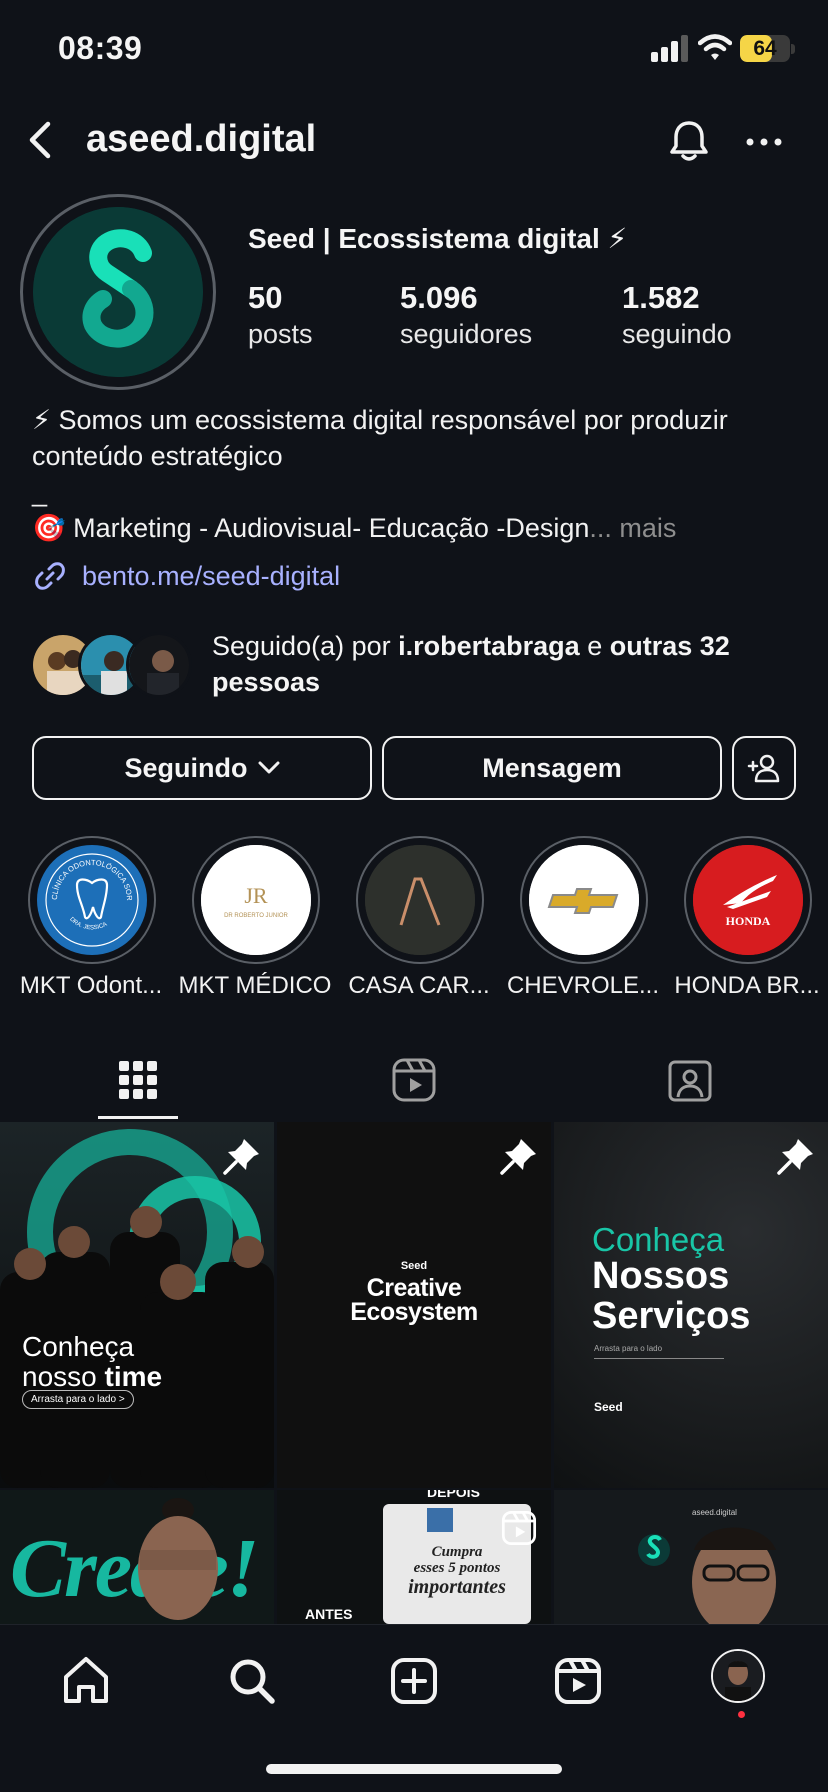 The width and height of the screenshot is (828, 1792). I want to click on highlight-label: MKT MÉDICO, so click(255, 985).